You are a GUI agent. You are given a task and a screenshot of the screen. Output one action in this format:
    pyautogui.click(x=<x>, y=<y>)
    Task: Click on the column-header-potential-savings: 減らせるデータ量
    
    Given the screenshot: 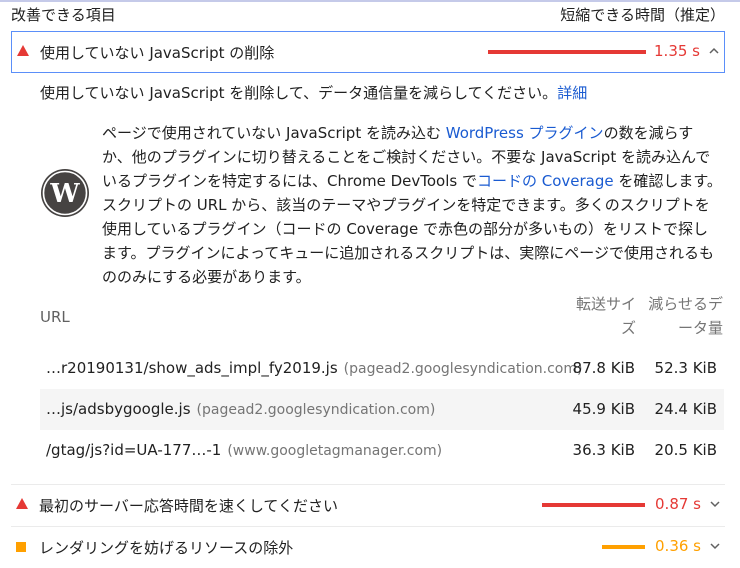 What is the action you would take?
    pyautogui.click(x=685, y=316)
    